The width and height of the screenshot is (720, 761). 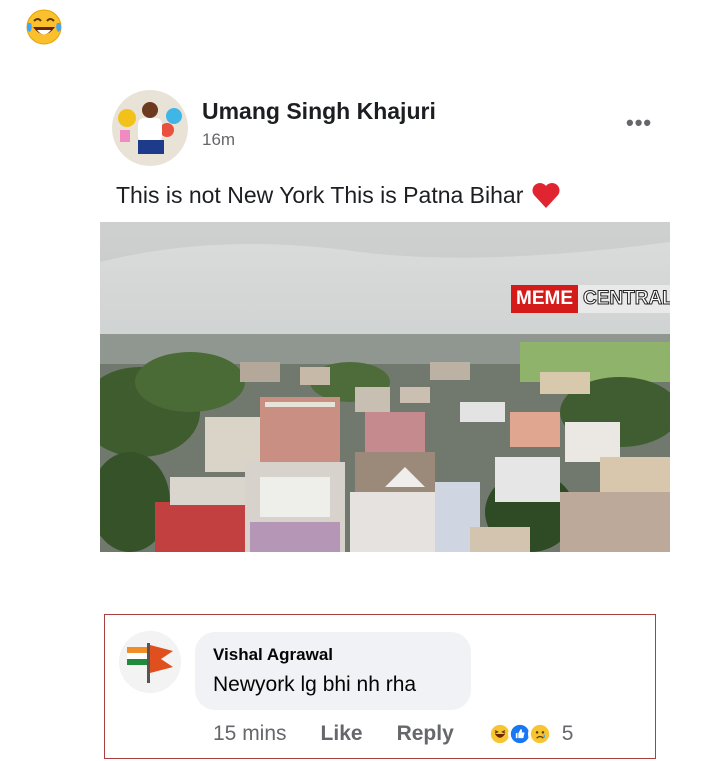 What do you see at coordinates (150, 128) in the screenshot?
I see `author-avatar` at bounding box center [150, 128].